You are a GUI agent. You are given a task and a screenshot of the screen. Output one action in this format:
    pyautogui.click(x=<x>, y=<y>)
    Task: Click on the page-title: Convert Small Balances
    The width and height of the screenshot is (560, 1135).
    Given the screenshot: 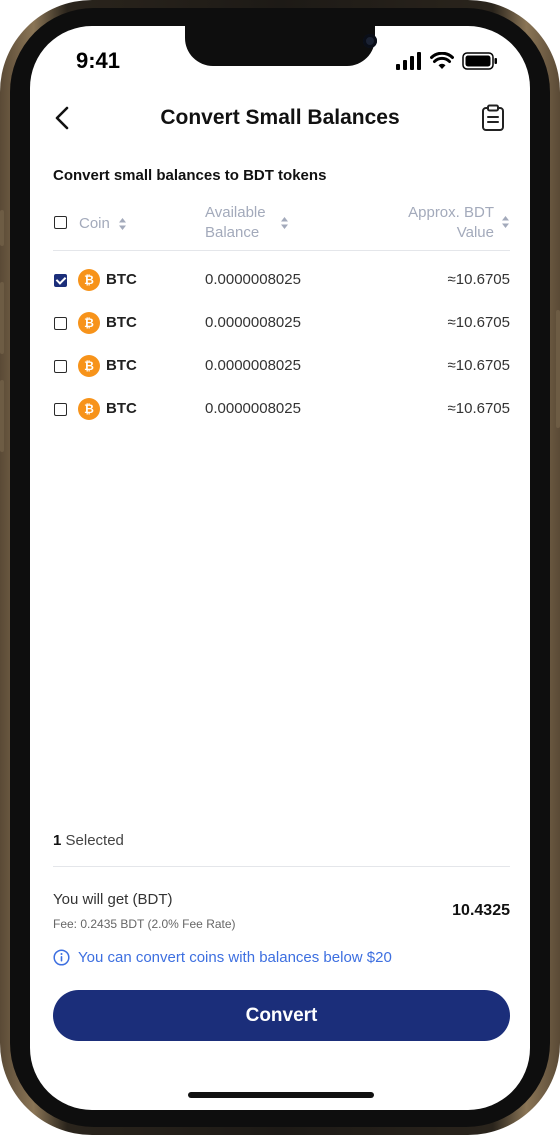 What is the action you would take?
    pyautogui.click(x=280, y=117)
    